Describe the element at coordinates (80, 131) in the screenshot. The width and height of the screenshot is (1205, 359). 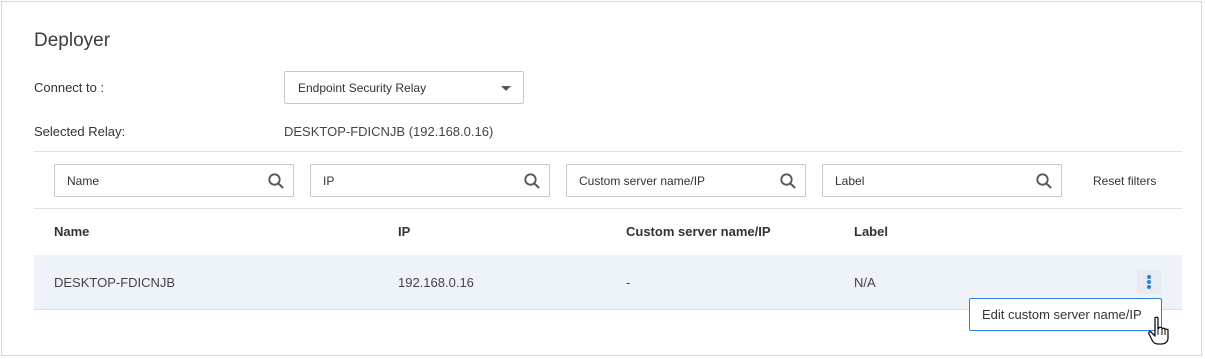
I see `selected-relay-label: Selected Relay:` at that location.